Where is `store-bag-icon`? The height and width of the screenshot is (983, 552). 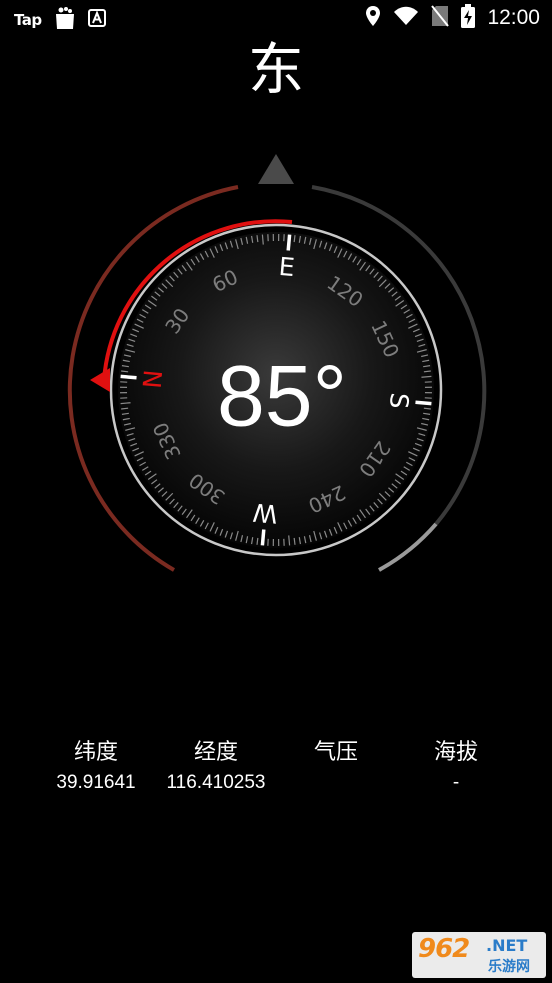
store-bag-icon is located at coordinates (65, 20).